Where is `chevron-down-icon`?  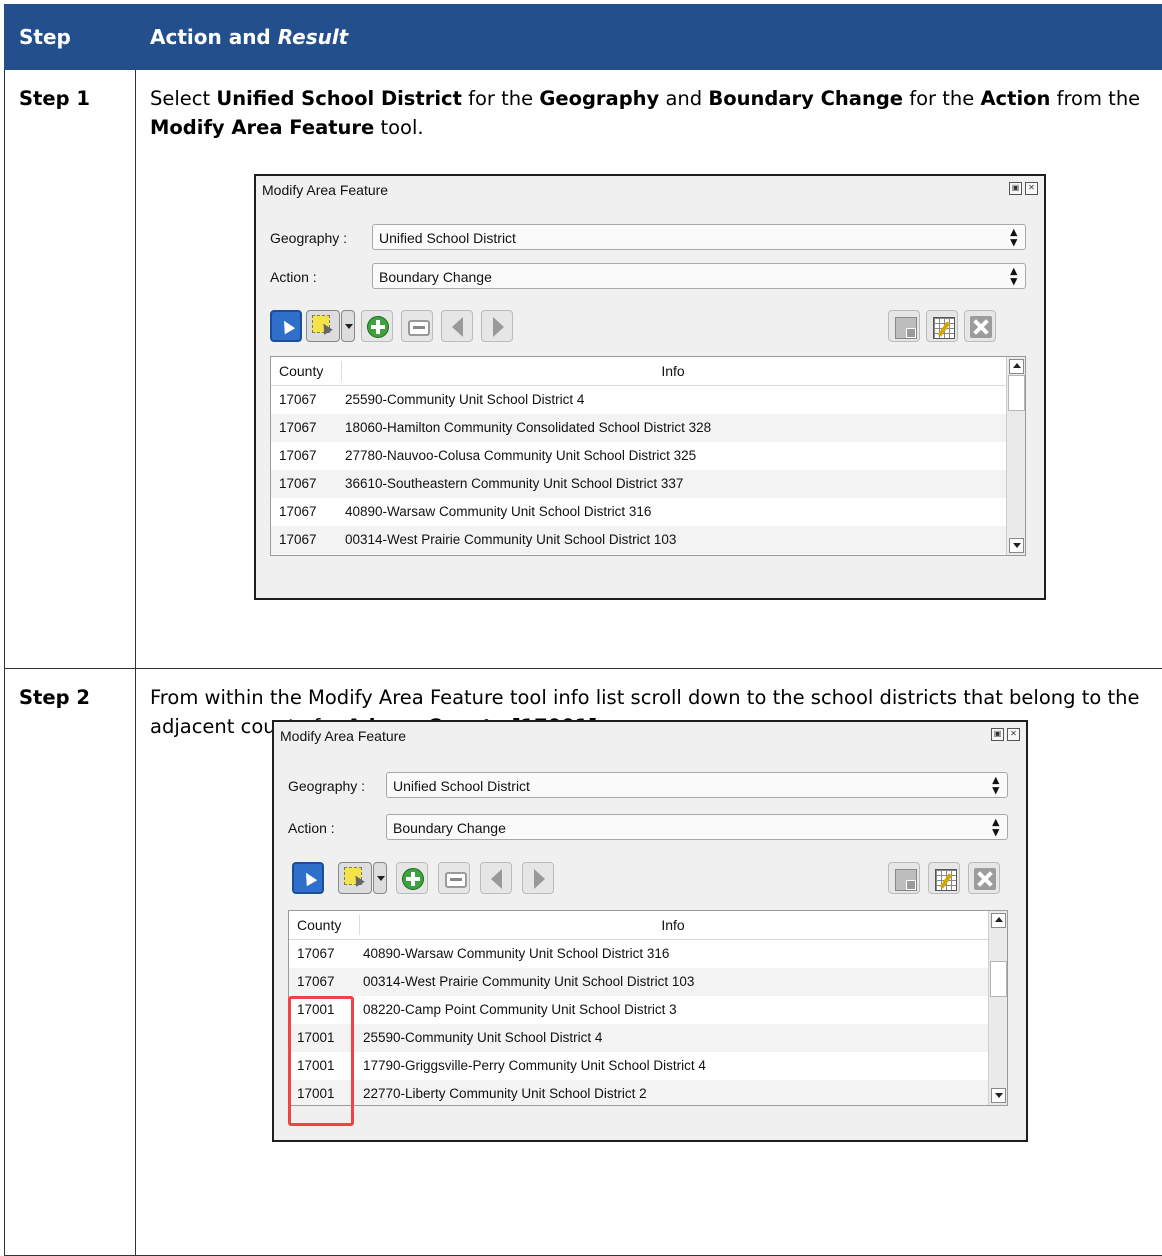 chevron-down-icon is located at coordinates (349, 326).